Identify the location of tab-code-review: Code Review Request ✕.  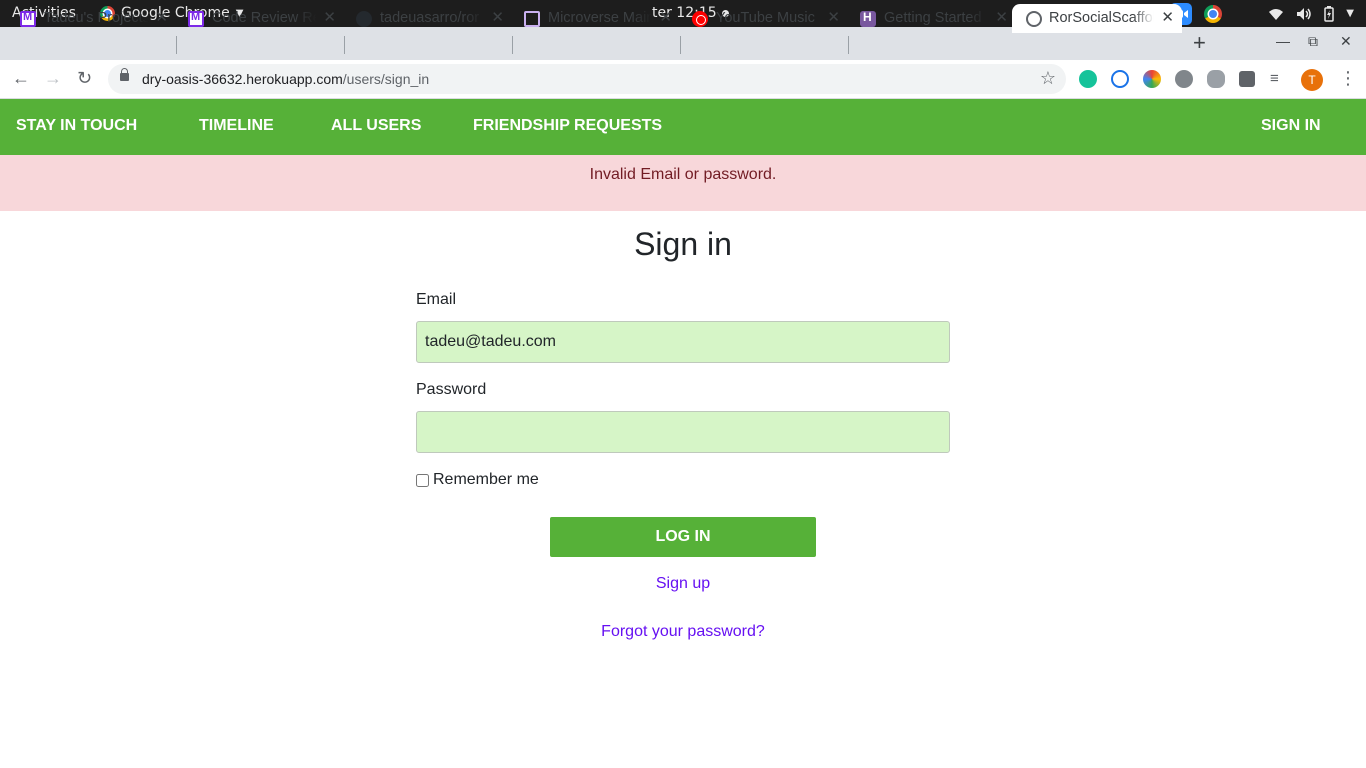
(256, 18).